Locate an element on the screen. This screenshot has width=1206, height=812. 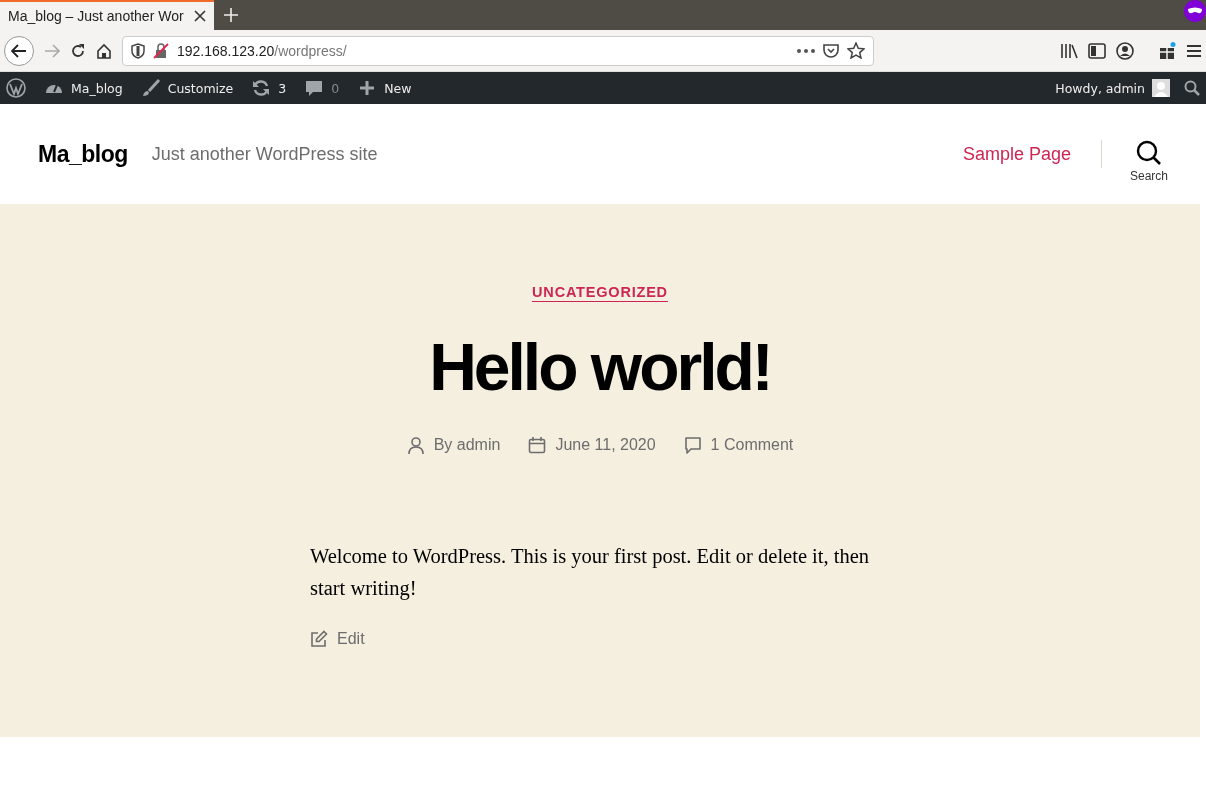
avatar-icon is located at coordinates (1161, 88).